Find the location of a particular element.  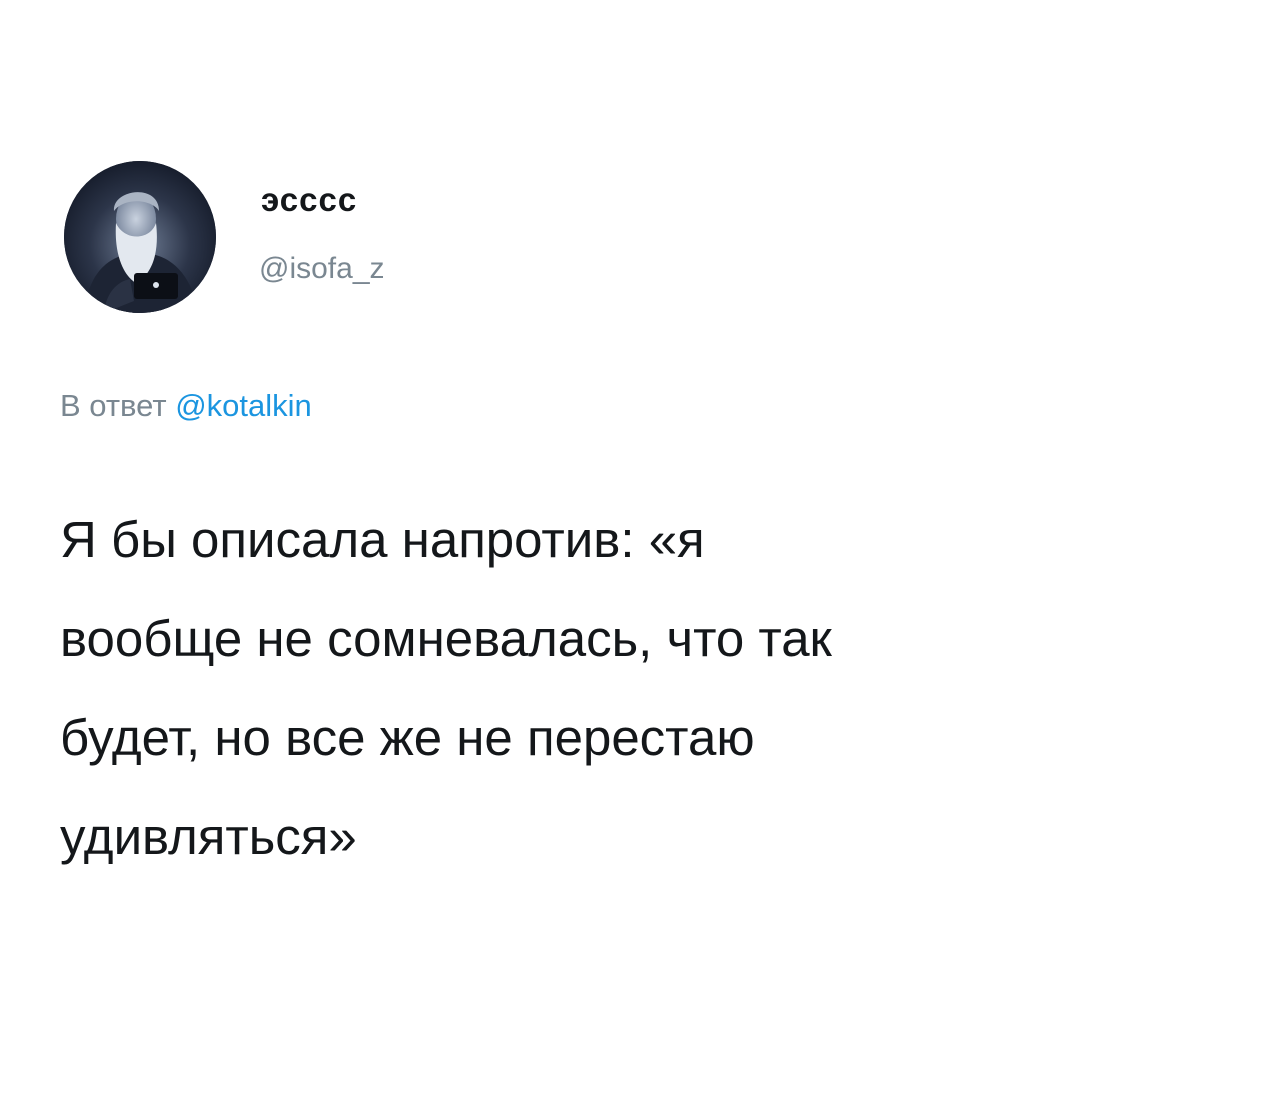

tweet-text-line: Я бы описала напротив: «я is located at coordinates (382, 539).